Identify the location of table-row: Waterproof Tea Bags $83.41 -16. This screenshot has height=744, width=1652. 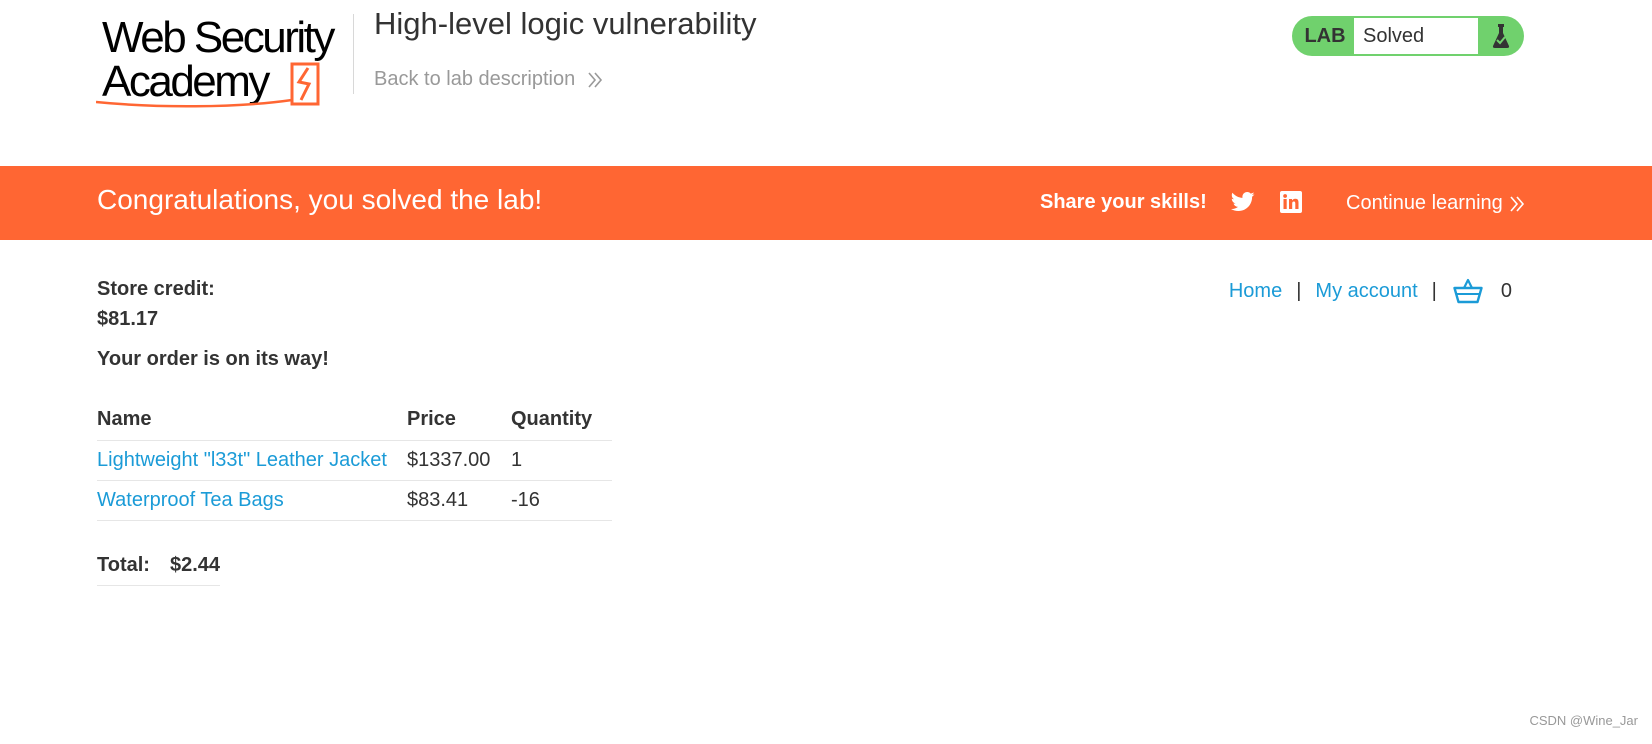
(355, 500).